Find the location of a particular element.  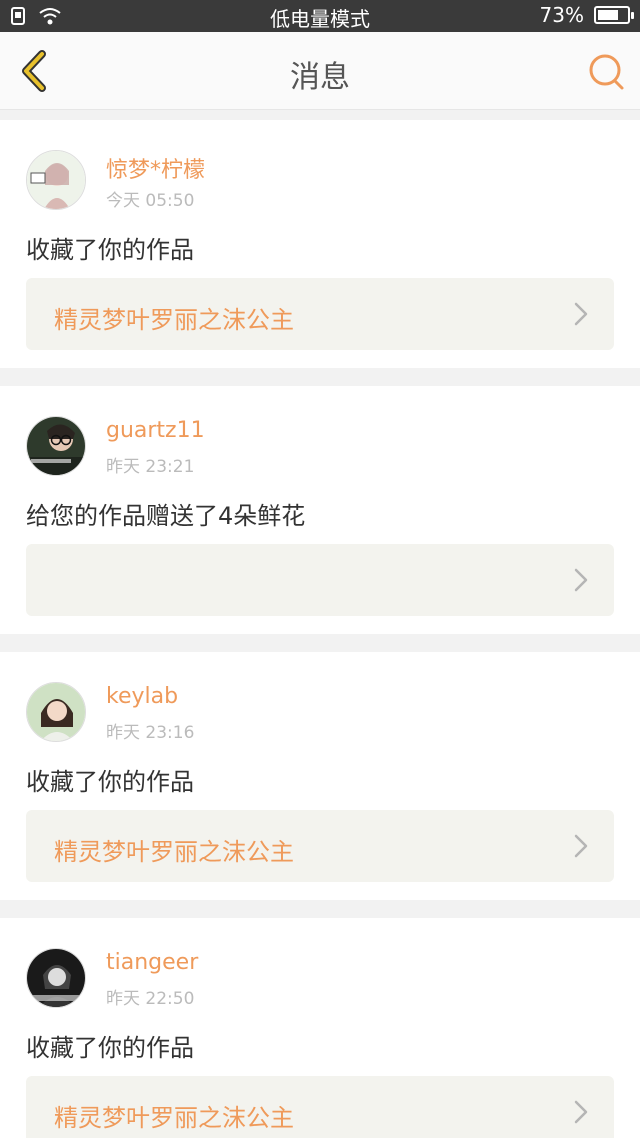

timestamp: 昨天 22:50 is located at coordinates (150, 999).